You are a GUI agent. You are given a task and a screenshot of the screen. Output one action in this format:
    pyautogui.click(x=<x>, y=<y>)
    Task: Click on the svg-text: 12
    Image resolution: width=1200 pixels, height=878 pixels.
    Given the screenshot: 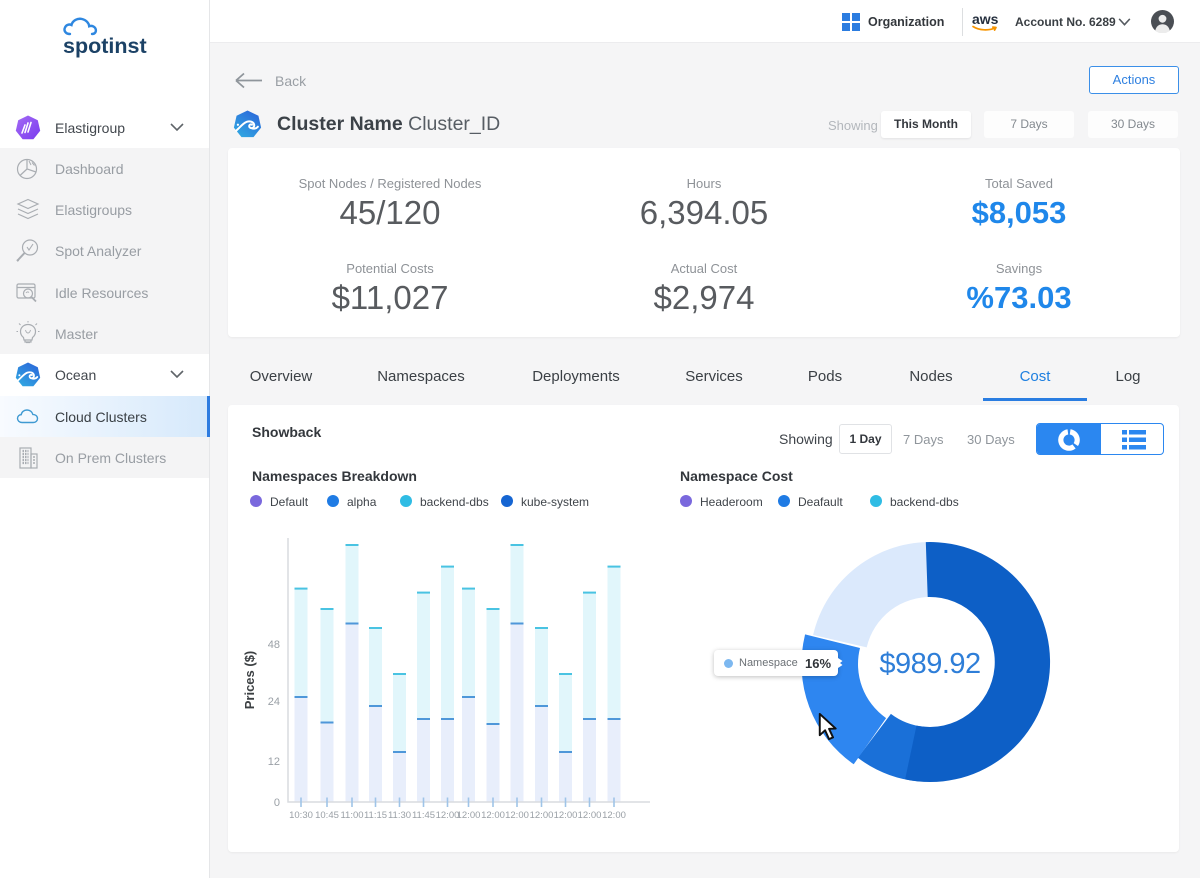 What is the action you would take?
    pyautogui.click(x=274, y=762)
    